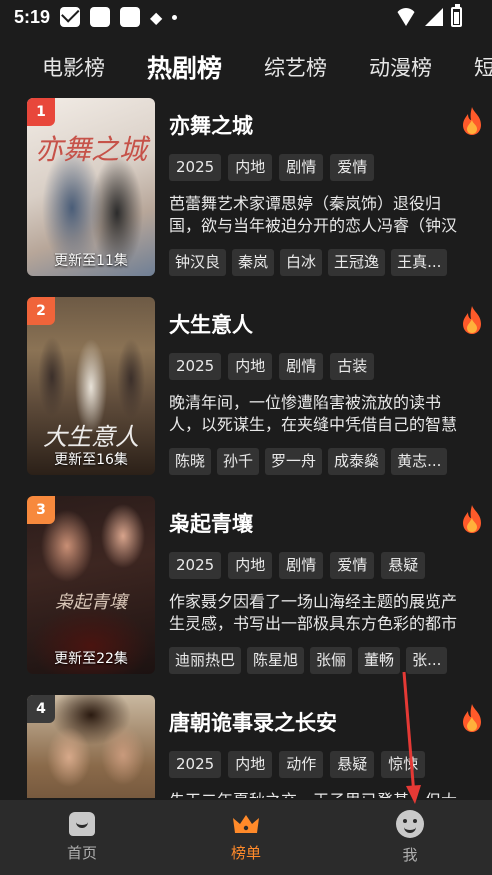 This screenshot has width=492, height=875. What do you see at coordinates (91, 585) in the screenshot?
I see `poster-image: 枭起青壤 3 更新至22集` at bounding box center [91, 585].